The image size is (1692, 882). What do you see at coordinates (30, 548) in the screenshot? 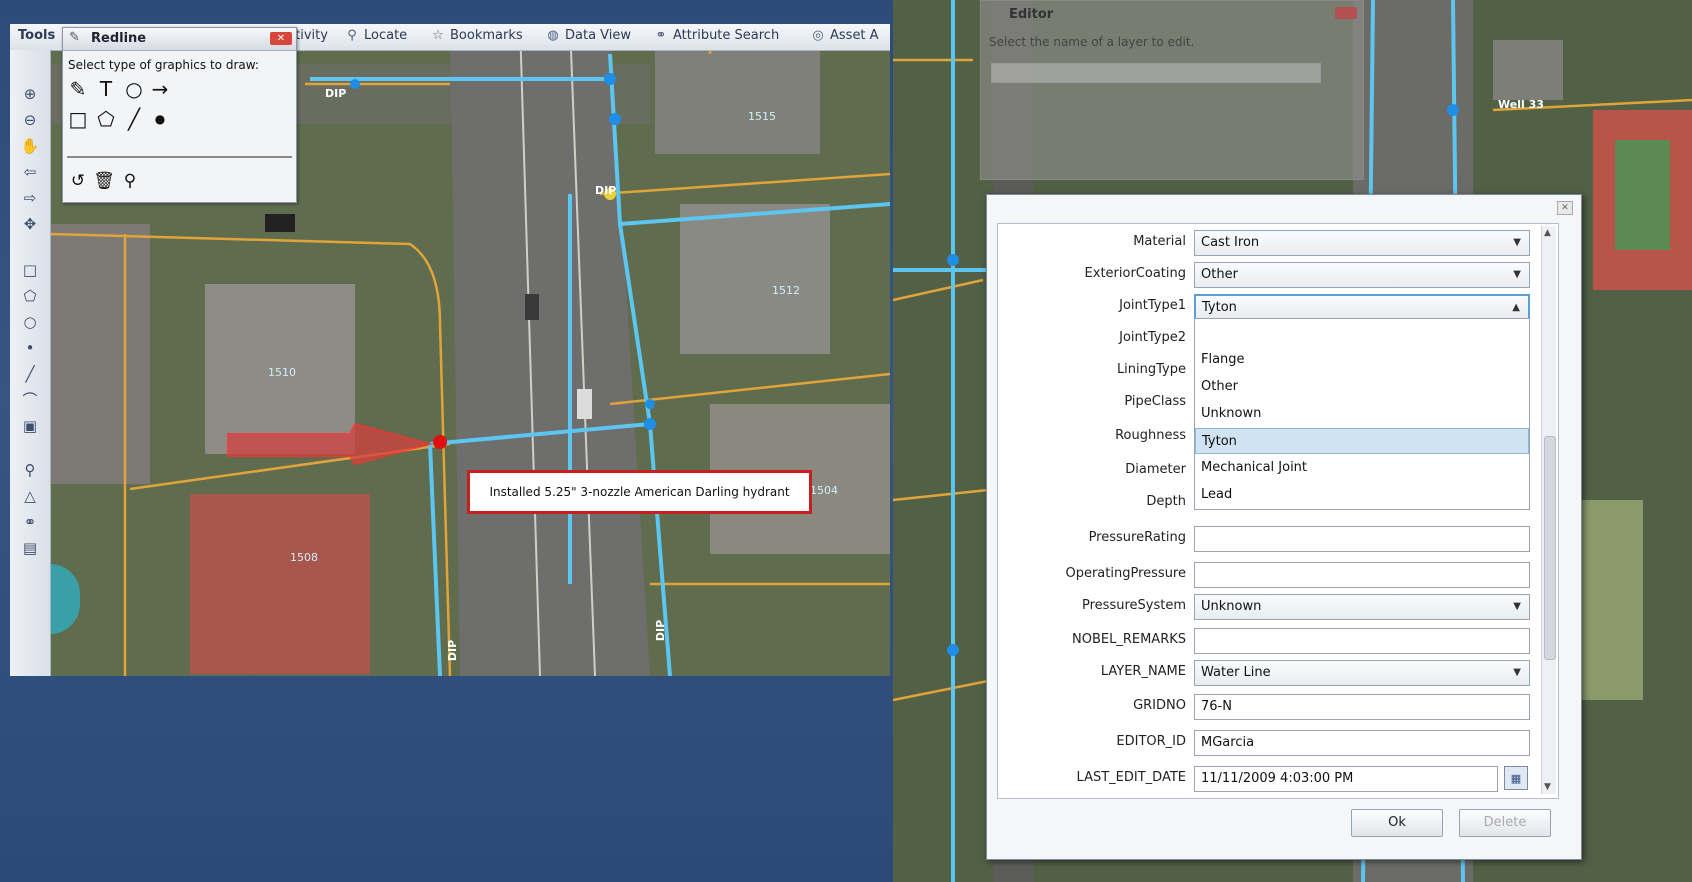
I see `print-icon: ▤` at bounding box center [30, 548].